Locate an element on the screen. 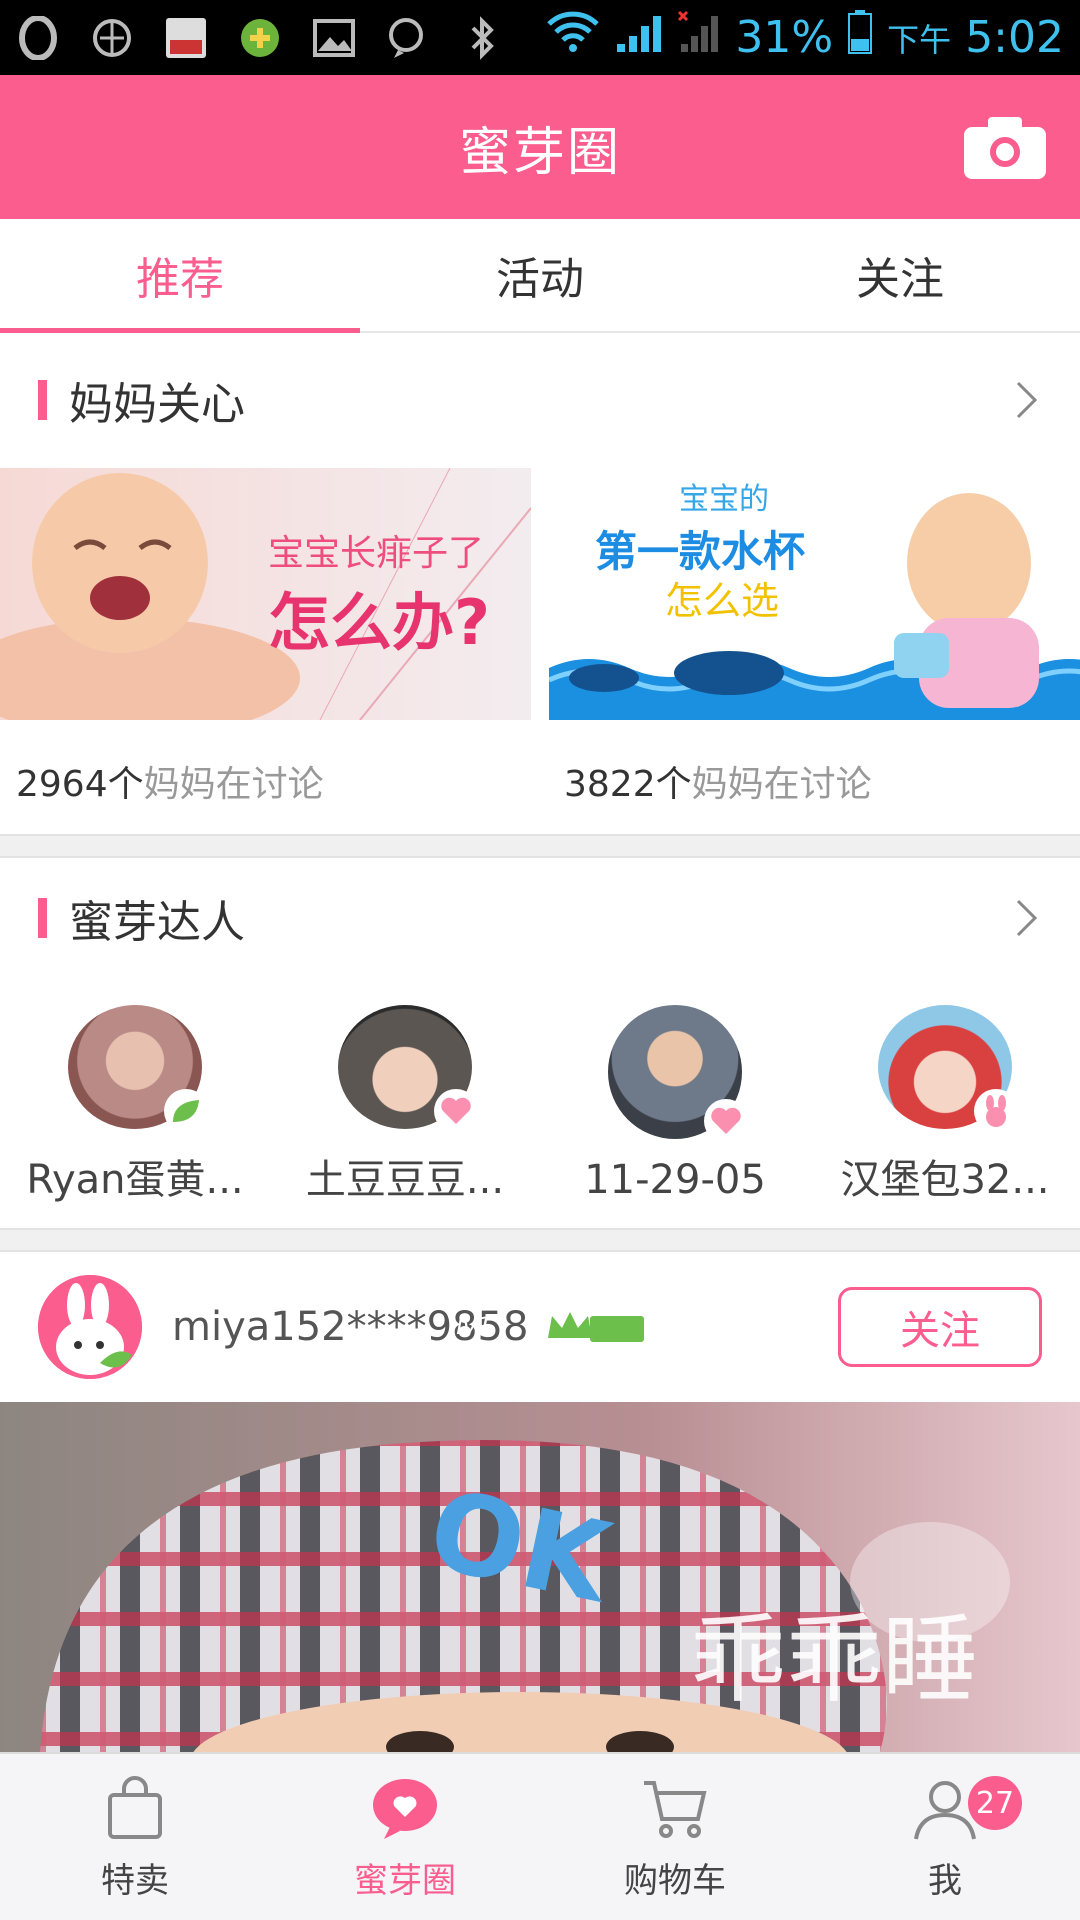 Image resolution: width=1080 pixels, height=1920 pixels. browser-icon is located at coordinates (112, 38).